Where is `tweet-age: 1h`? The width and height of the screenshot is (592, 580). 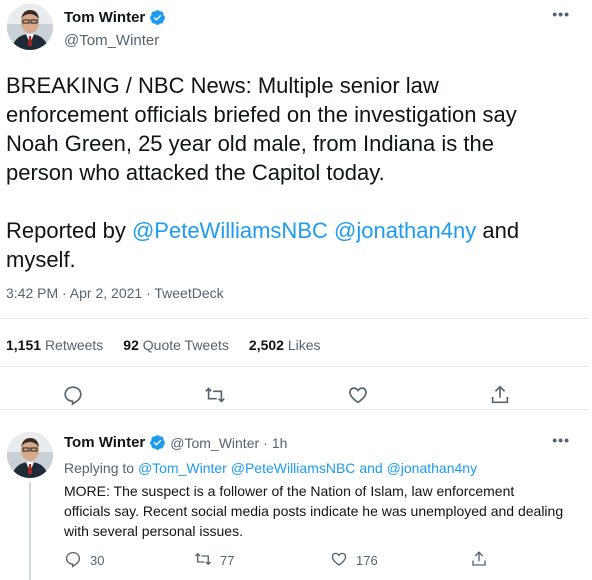 tweet-age: 1h is located at coordinates (280, 443).